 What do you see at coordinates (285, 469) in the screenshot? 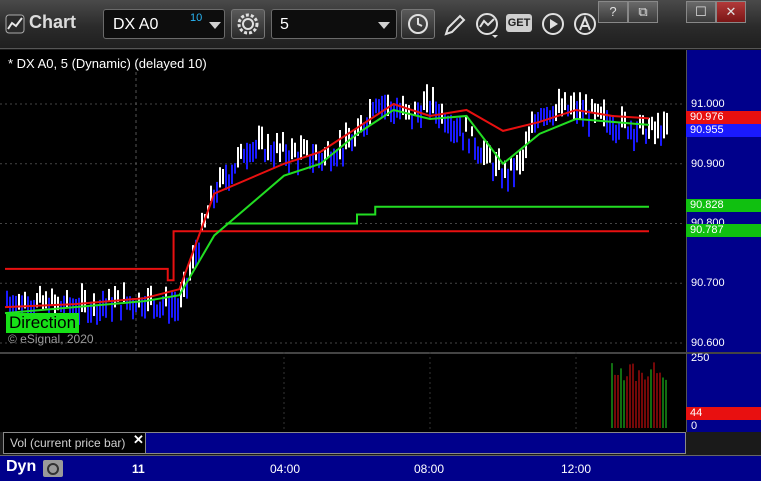
I see `time-tick: 04:00` at bounding box center [285, 469].